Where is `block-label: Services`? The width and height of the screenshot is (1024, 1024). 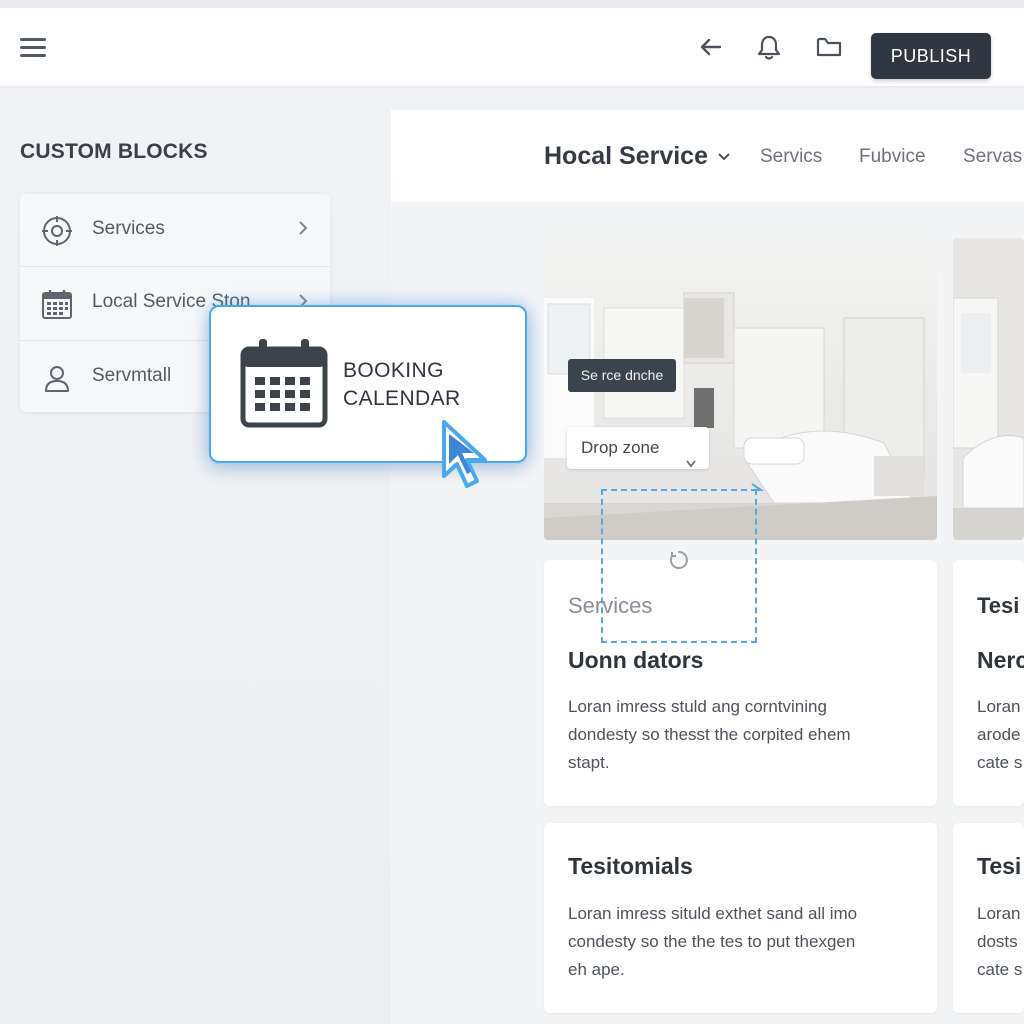
block-label: Services is located at coordinates (128, 228).